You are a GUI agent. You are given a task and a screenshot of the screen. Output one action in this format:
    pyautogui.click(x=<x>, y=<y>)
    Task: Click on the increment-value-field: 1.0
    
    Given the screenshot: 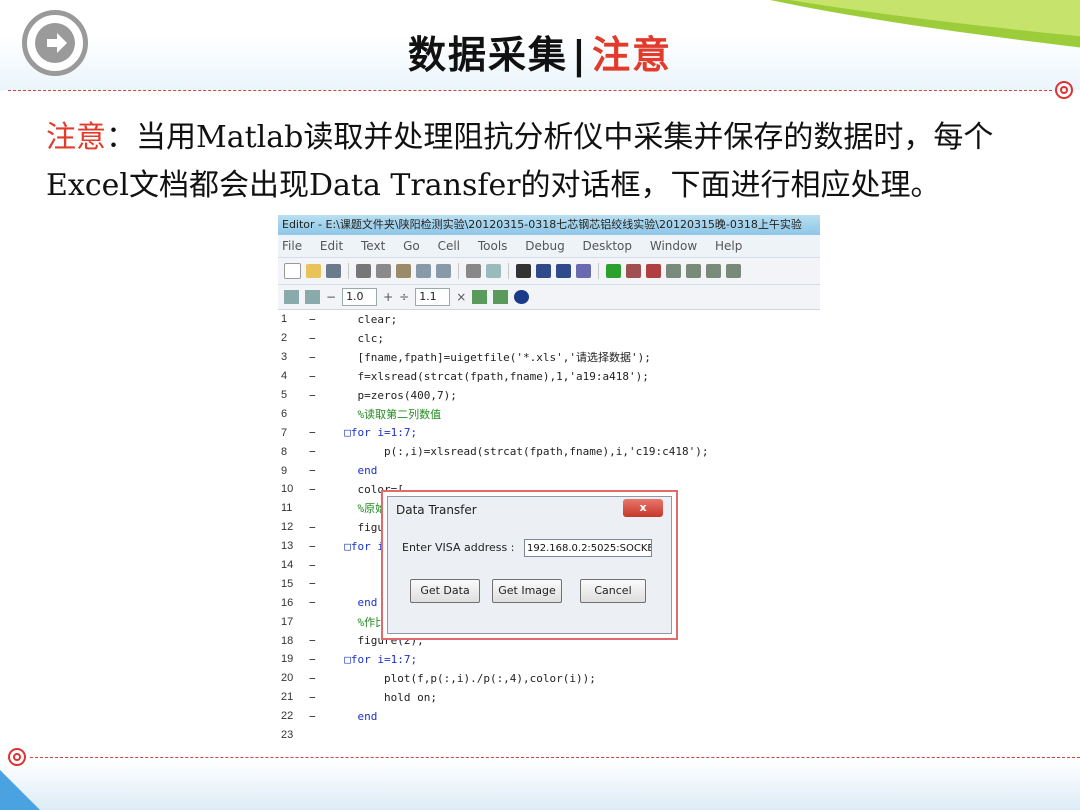 What is the action you would take?
    pyautogui.click(x=360, y=297)
    